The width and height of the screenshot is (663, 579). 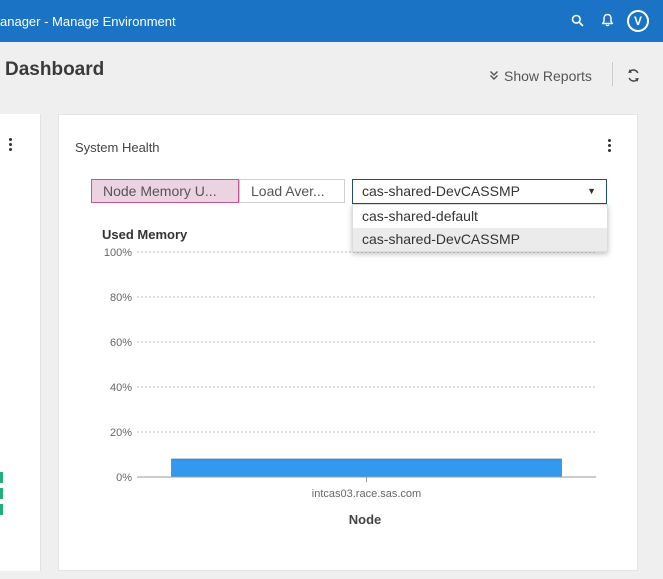 I want to click on x-tick-label: intcas03.race.sas.com, so click(x=366, y=494).